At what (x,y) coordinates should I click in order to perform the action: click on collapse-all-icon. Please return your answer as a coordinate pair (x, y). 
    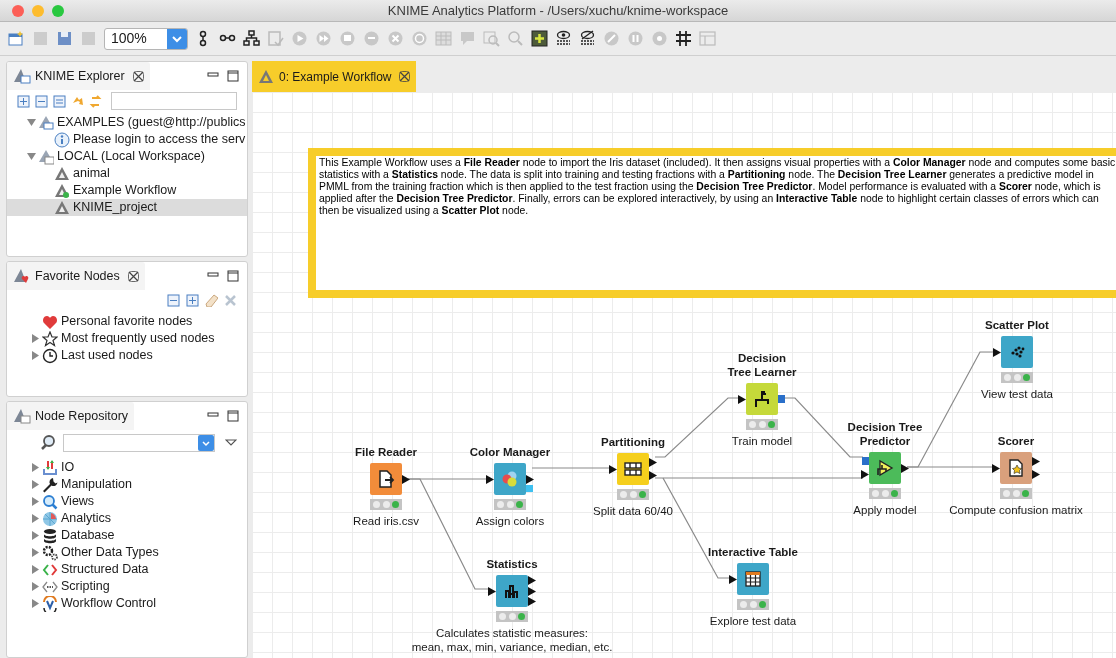
    Looking at the image, I should click on (41, 101).